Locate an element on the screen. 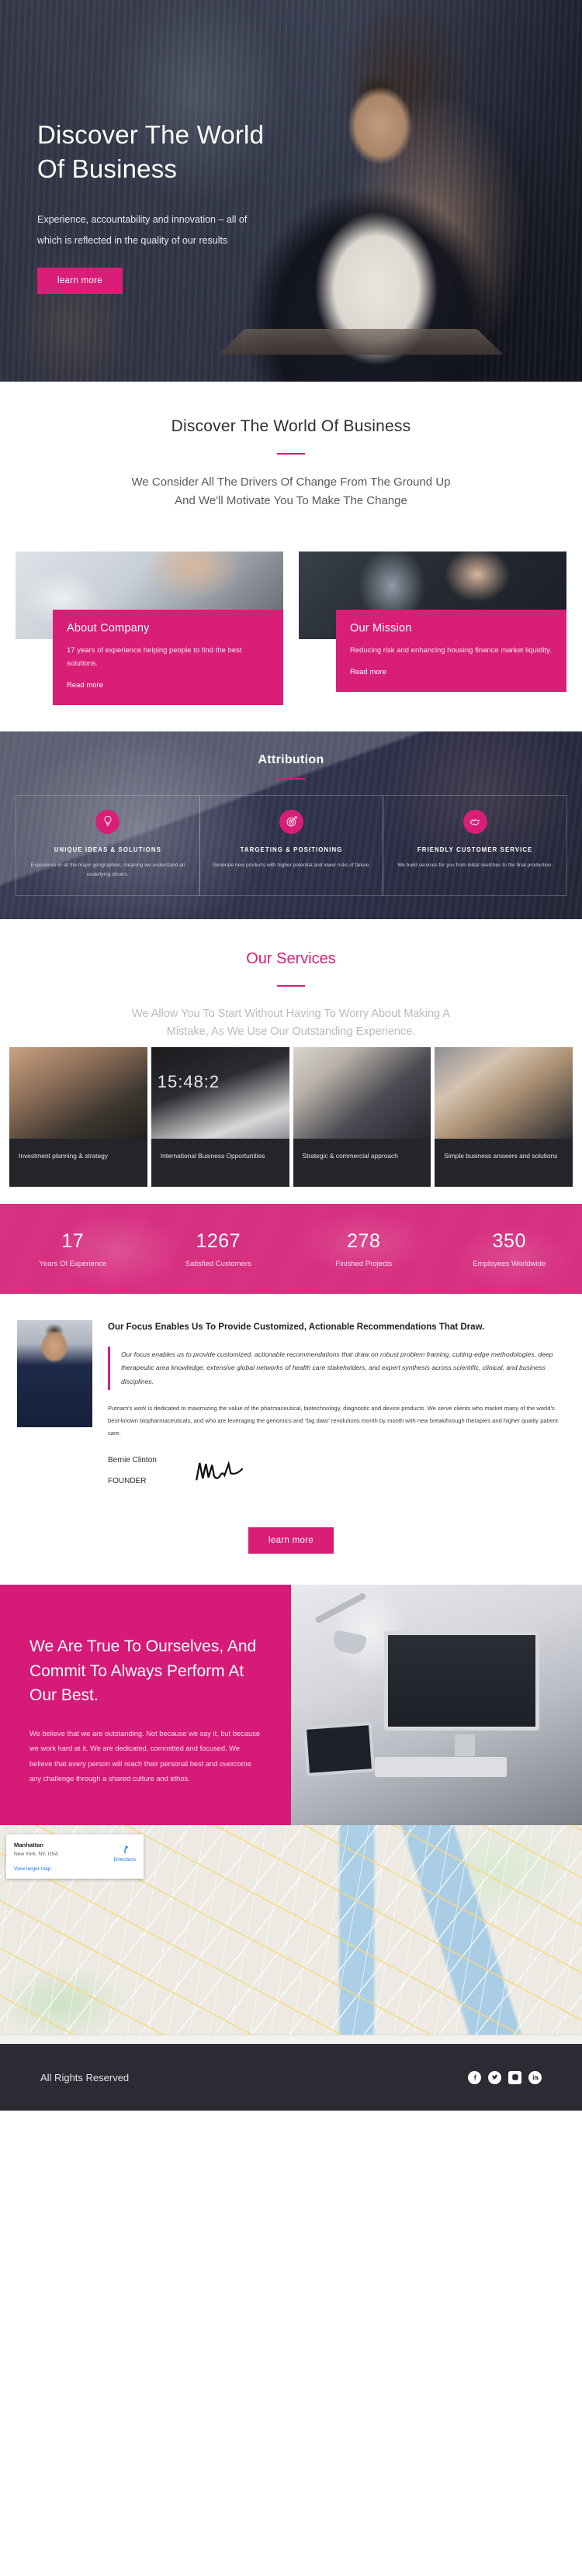 The width and height of the screenshot is (582, 2576). attribution-item-title: TARGETING & POSITIONING is located at coordinates (292, 849).